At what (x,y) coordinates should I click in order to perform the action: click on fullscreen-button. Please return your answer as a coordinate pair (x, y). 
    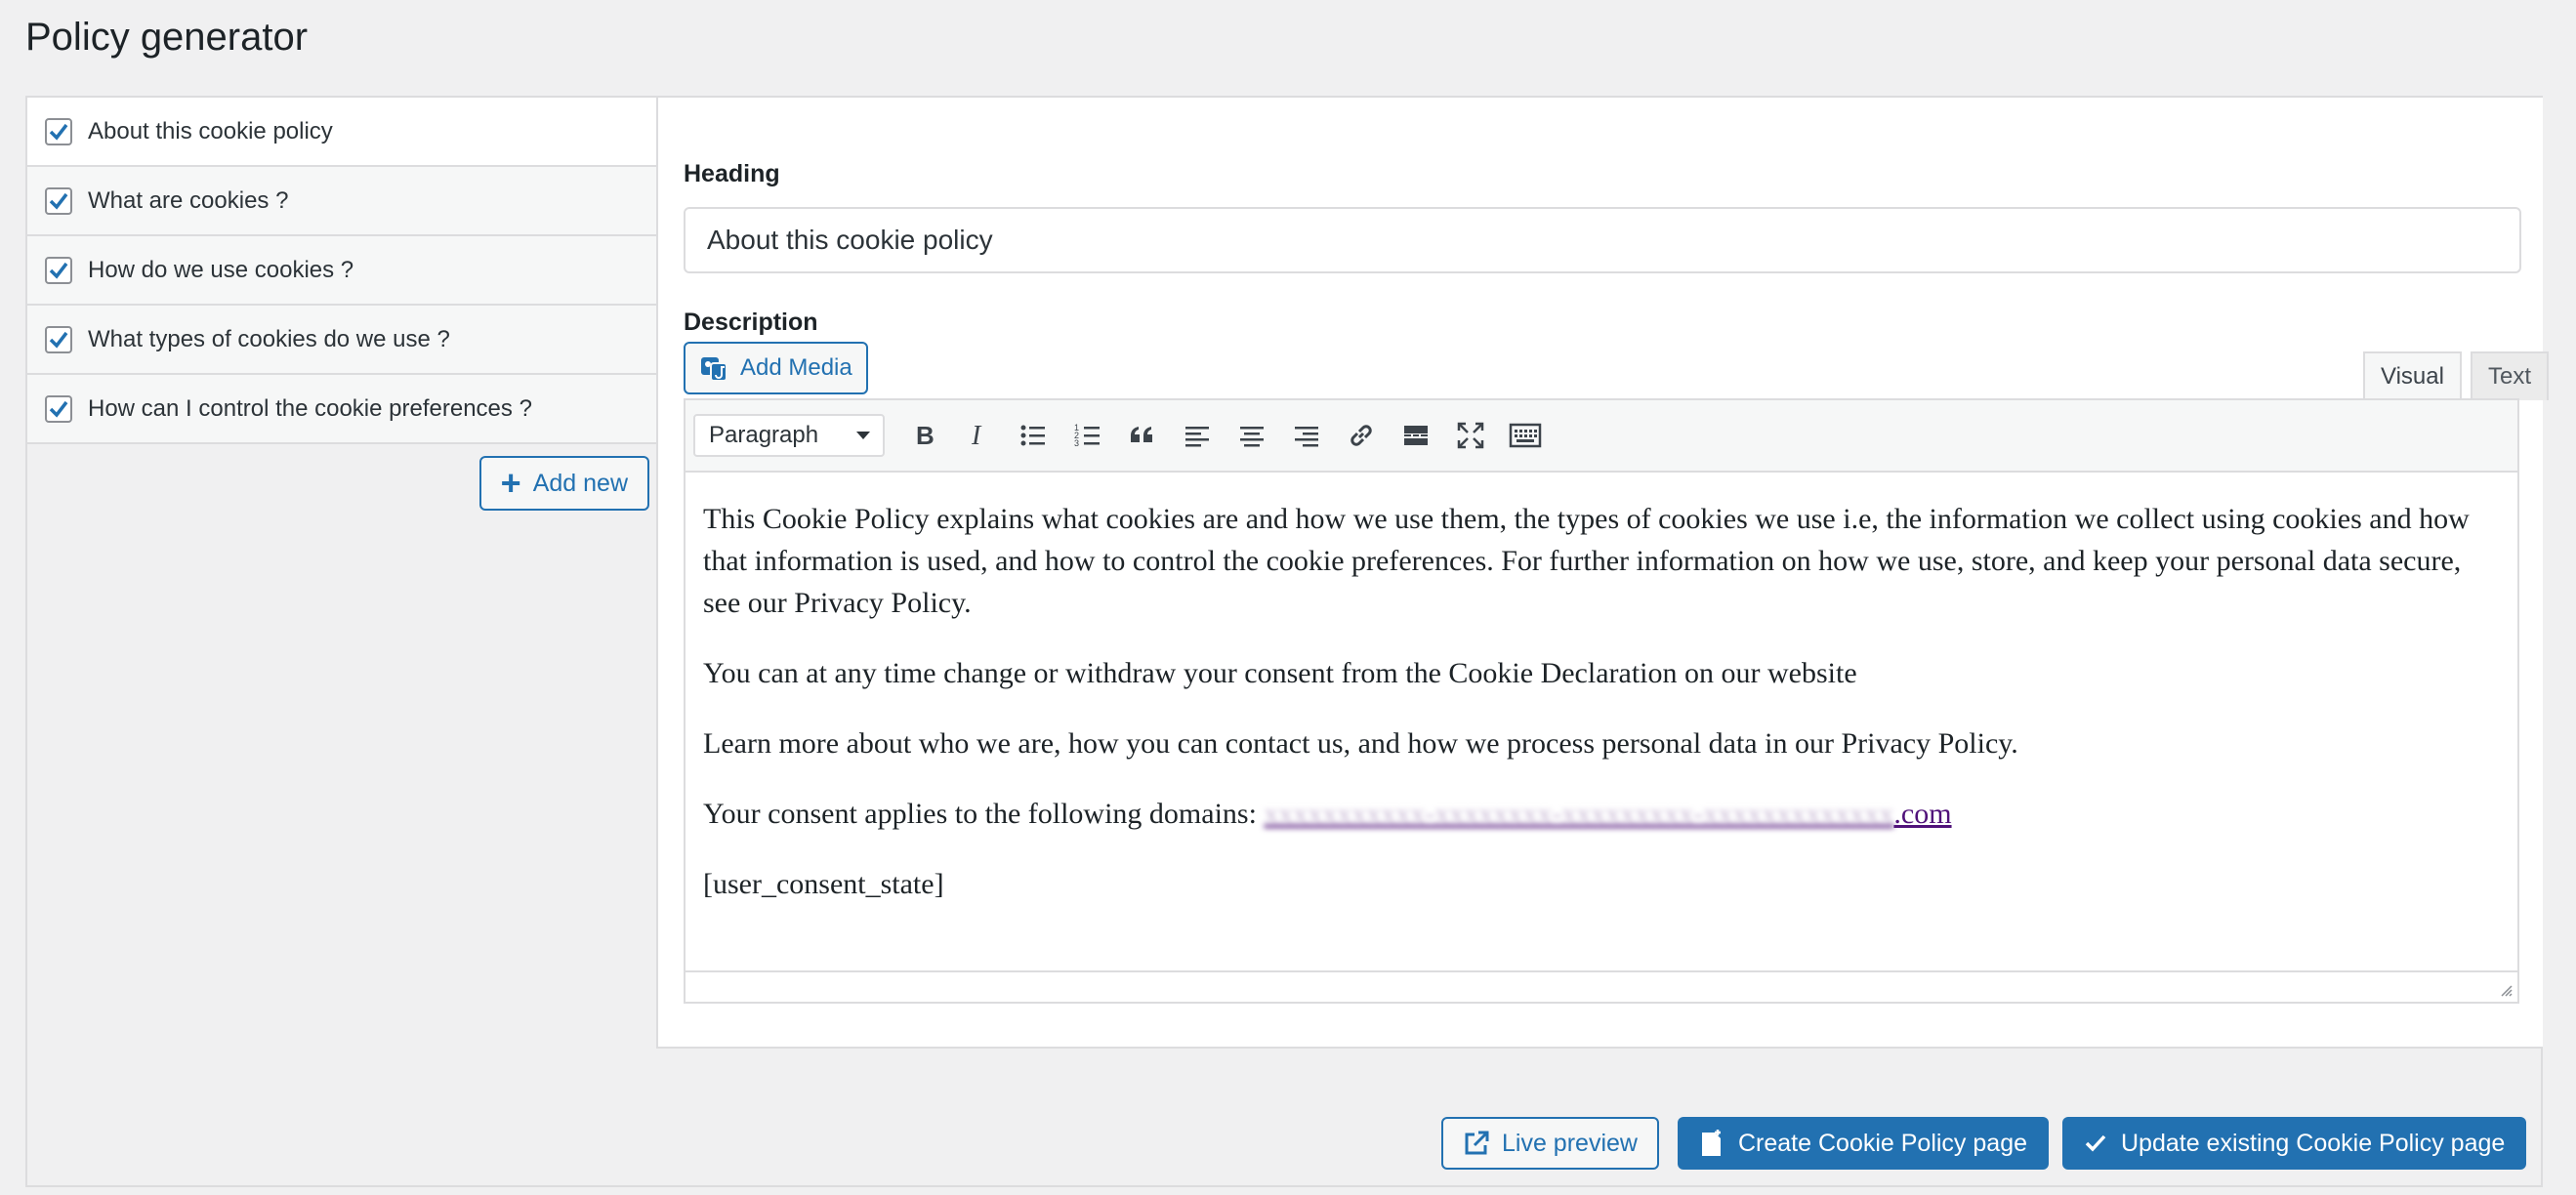
    Looking at the image, I should click on (1470, 435).